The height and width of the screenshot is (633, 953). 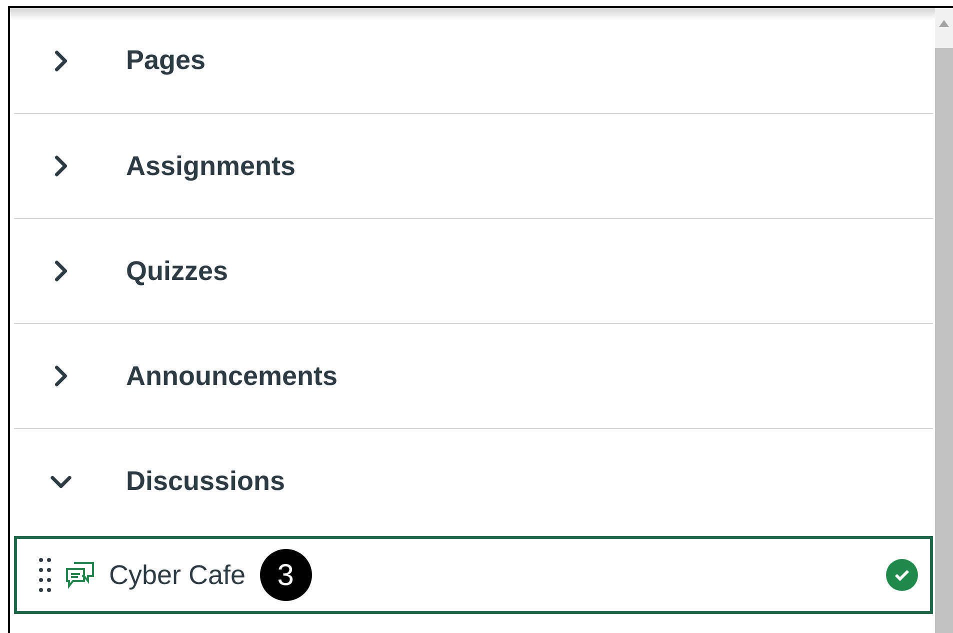 What do you see at coordinates (45, 575) in the screenshot?
I see `drag-handle-icon` at bounding box center [45, 575].